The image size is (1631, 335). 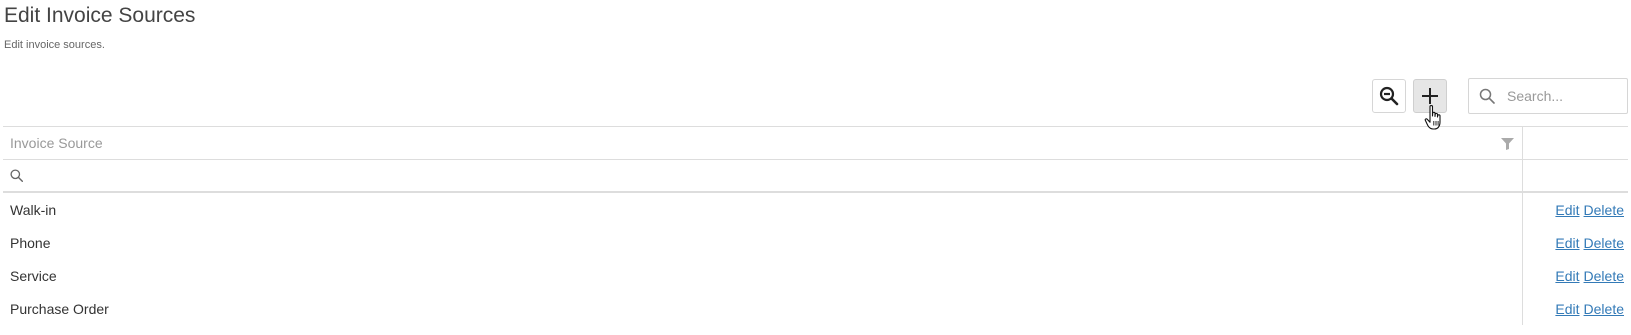 I want to click on invoice-source-cell: Walk-in, so click(x=763, y=209).